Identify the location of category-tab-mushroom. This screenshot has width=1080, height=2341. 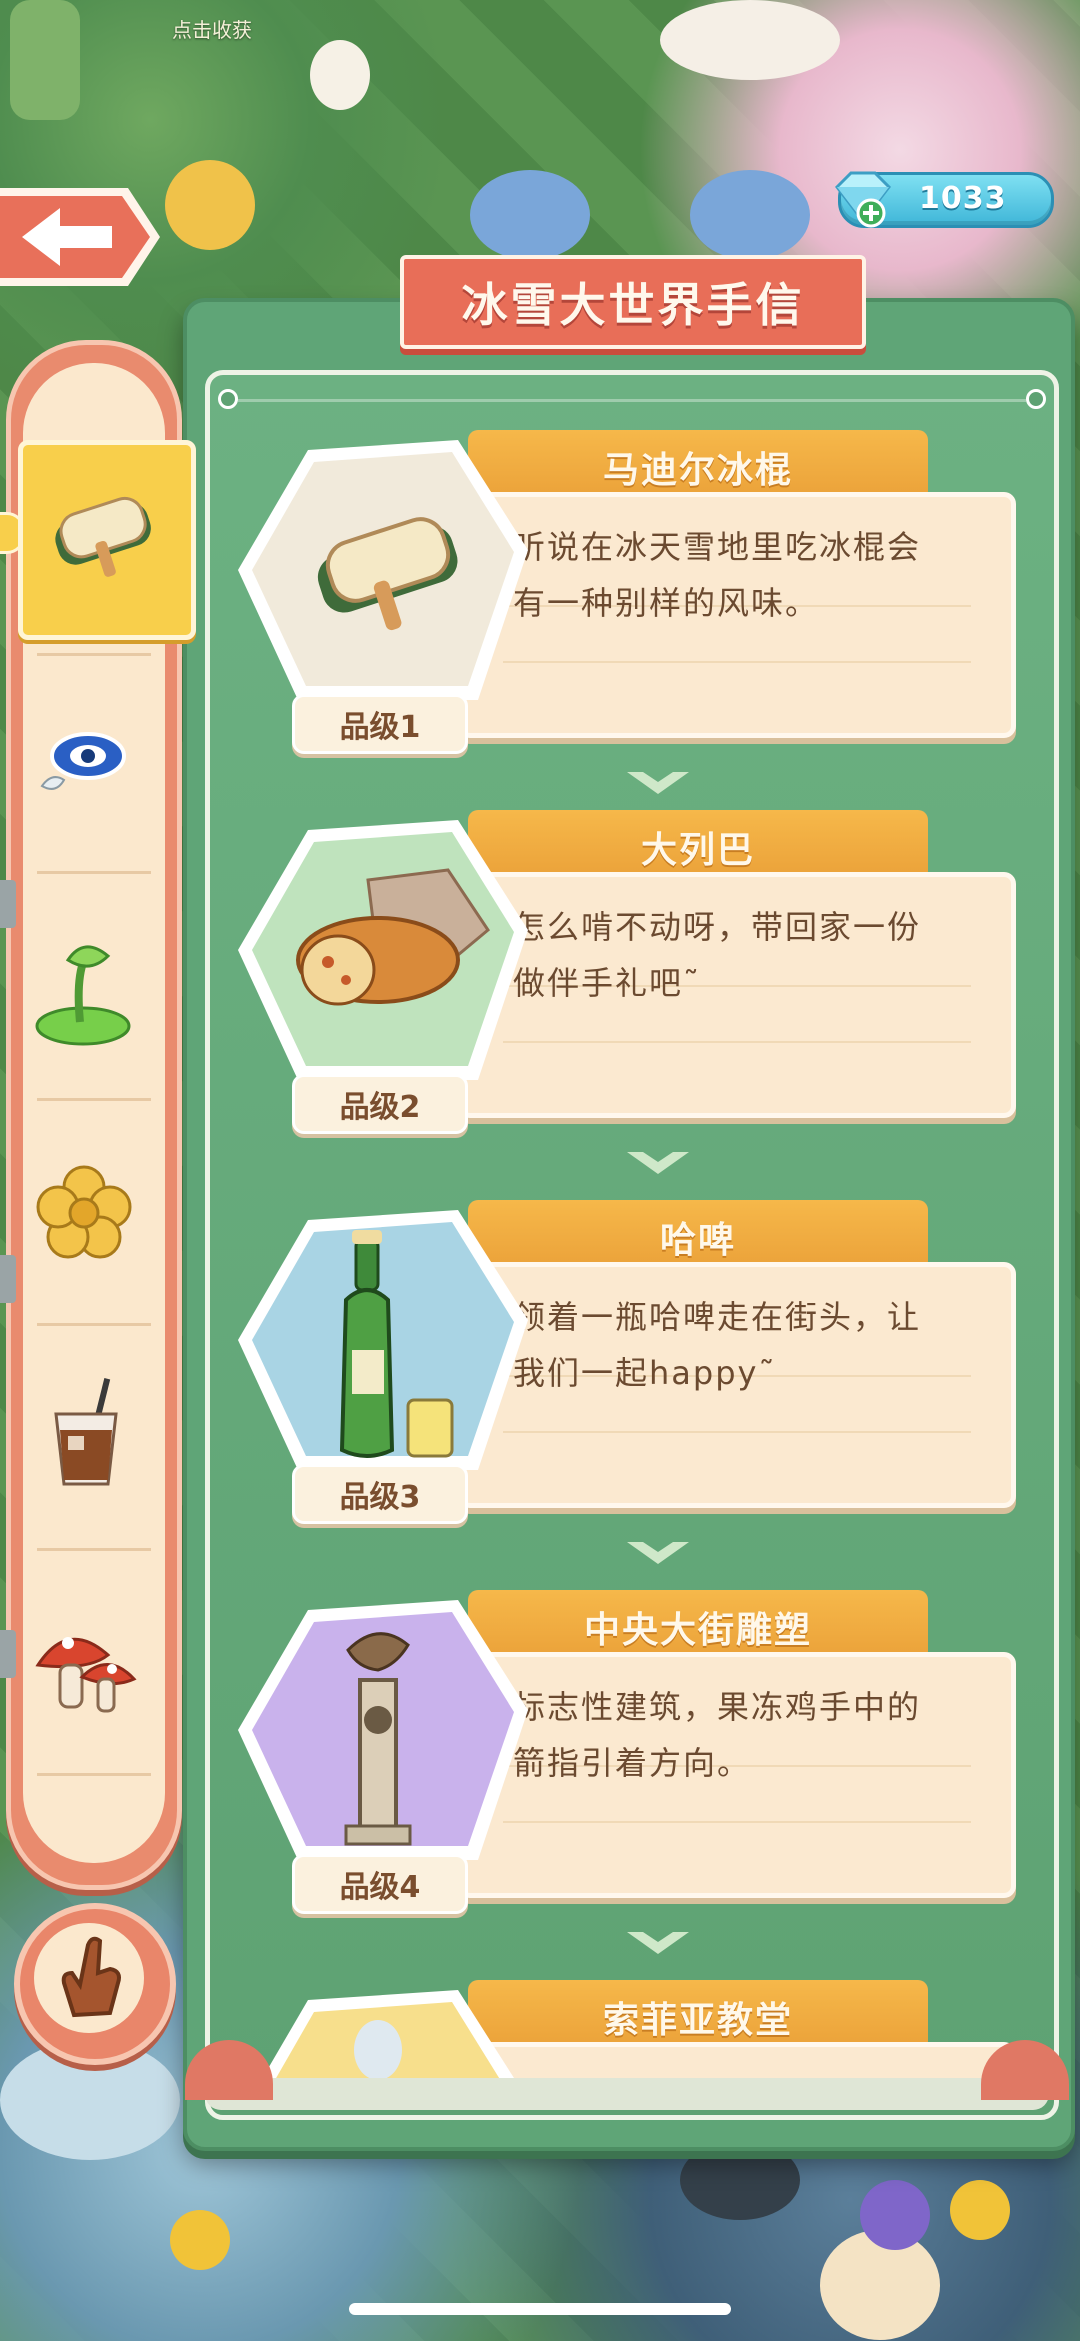
(89, 1668).